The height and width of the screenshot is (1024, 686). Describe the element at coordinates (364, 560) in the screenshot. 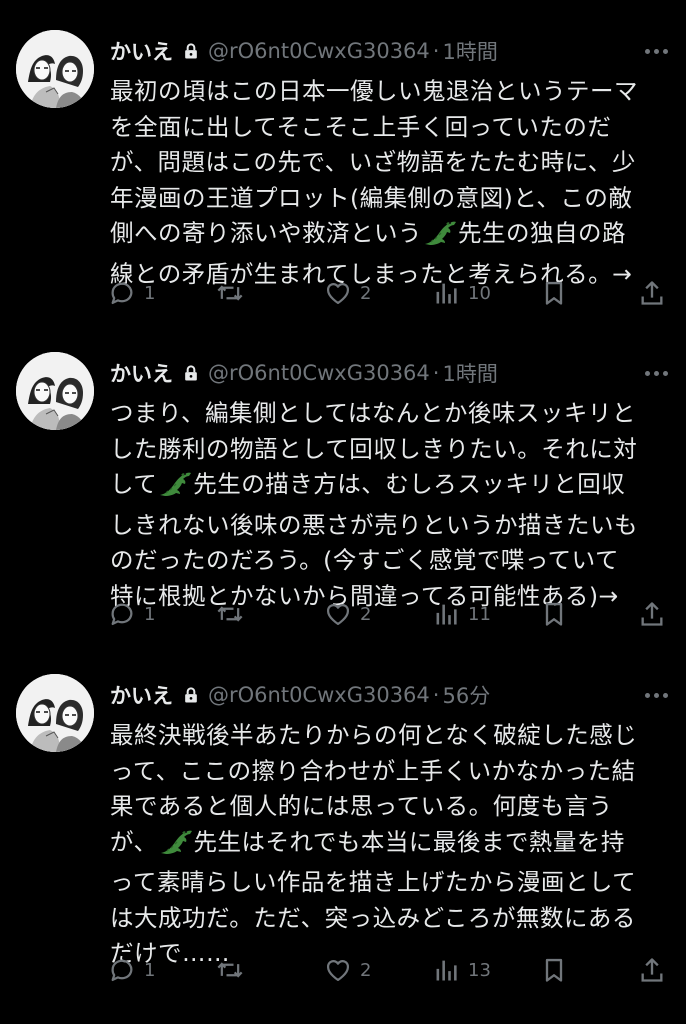

I see `text-segment: のだったのだろう。(今すごく感覚で喋っていて` at that location.